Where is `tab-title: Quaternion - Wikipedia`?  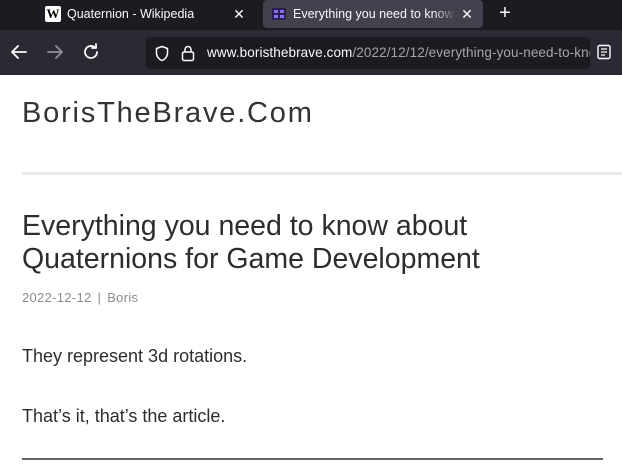
tab-title: Quaternion - Wikipedia is located at coordinates (131, 14).